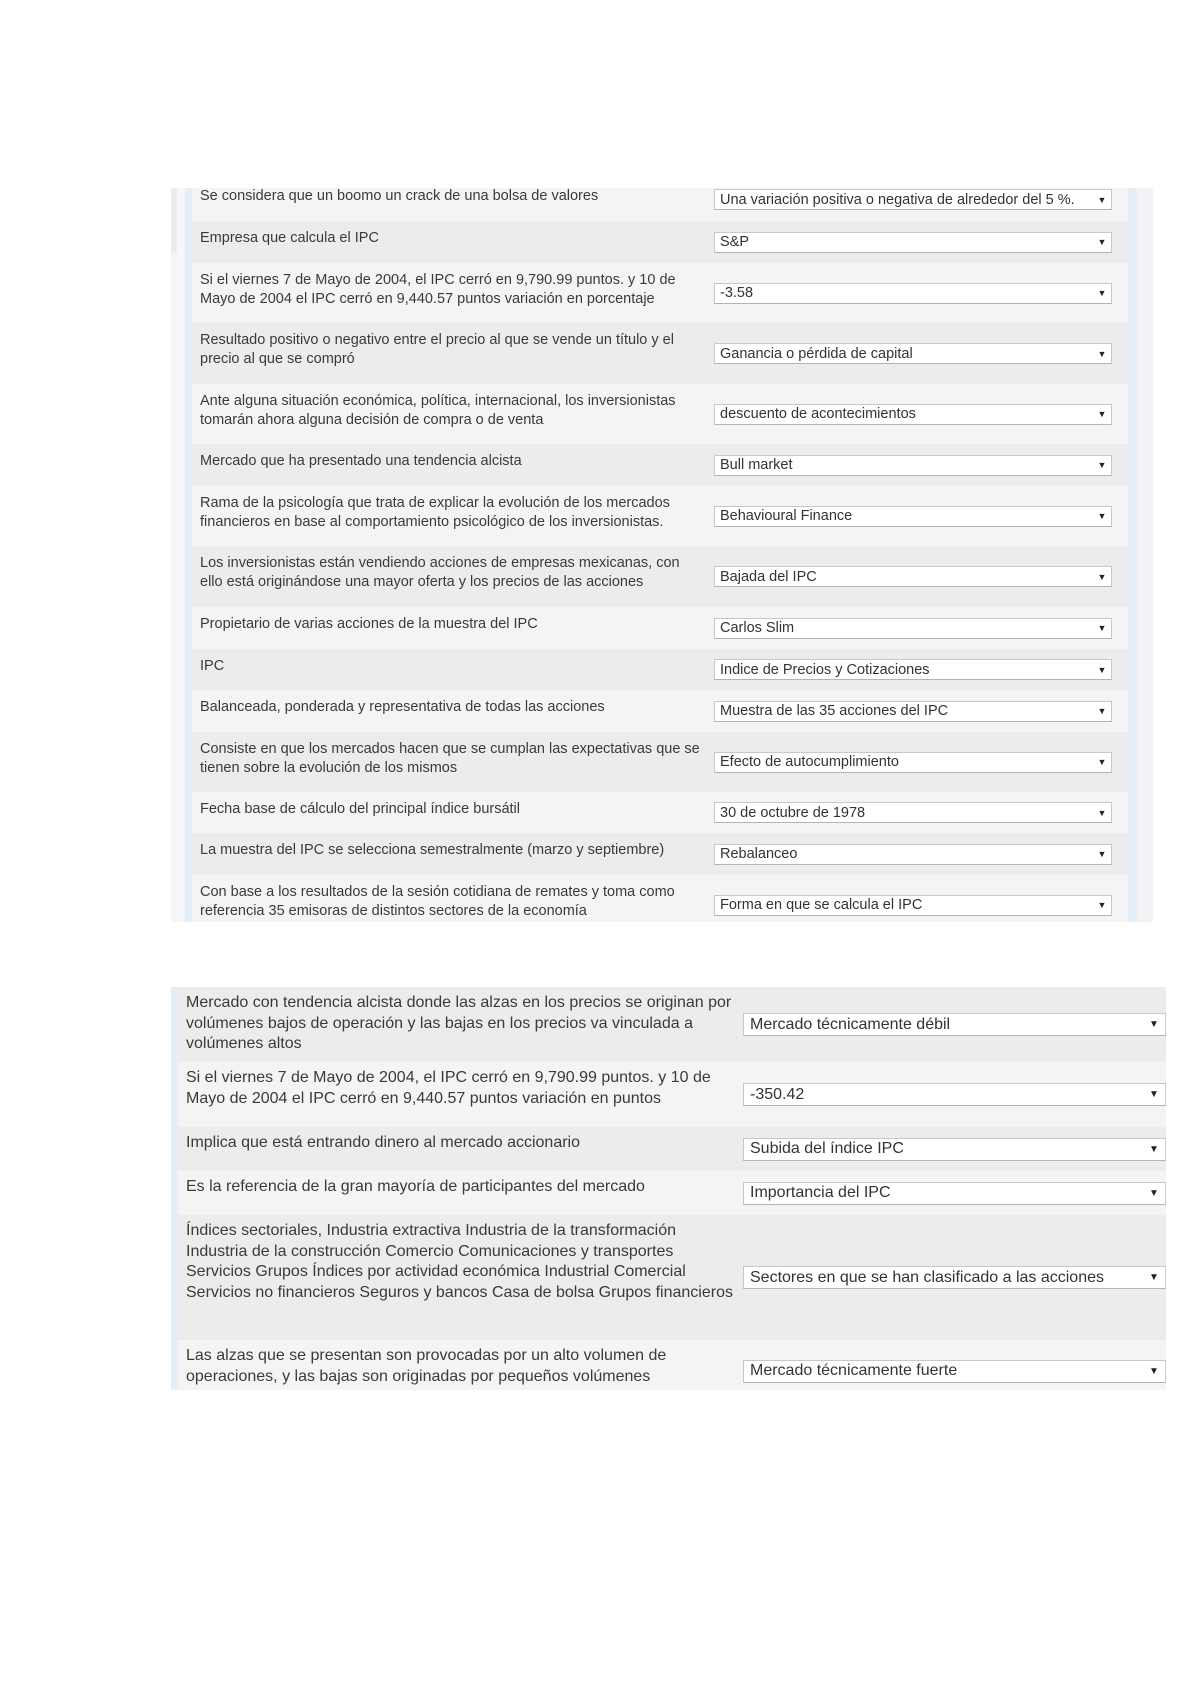  What do you see at coordinates (777, 1094) in the screenshot?
I see `answer-selected-value: -350.42` at bounding box center [777, 1094].